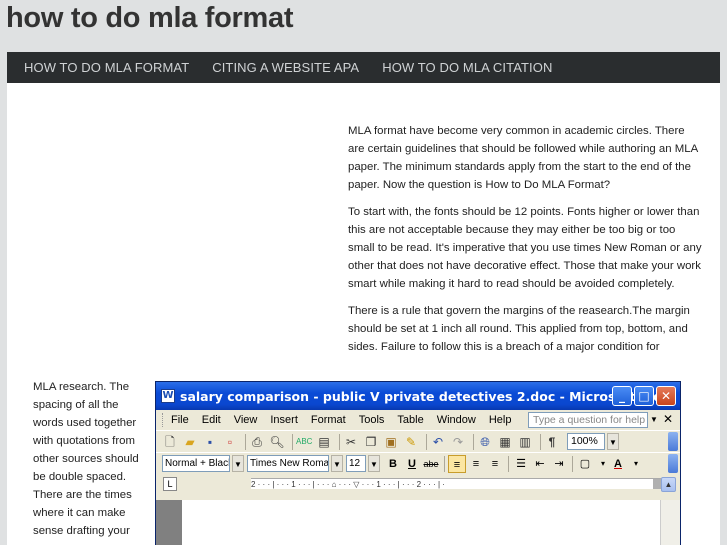 This screenshot has height=545, width=727. I want to click on permission-icon: ▫, so click(230, 442).